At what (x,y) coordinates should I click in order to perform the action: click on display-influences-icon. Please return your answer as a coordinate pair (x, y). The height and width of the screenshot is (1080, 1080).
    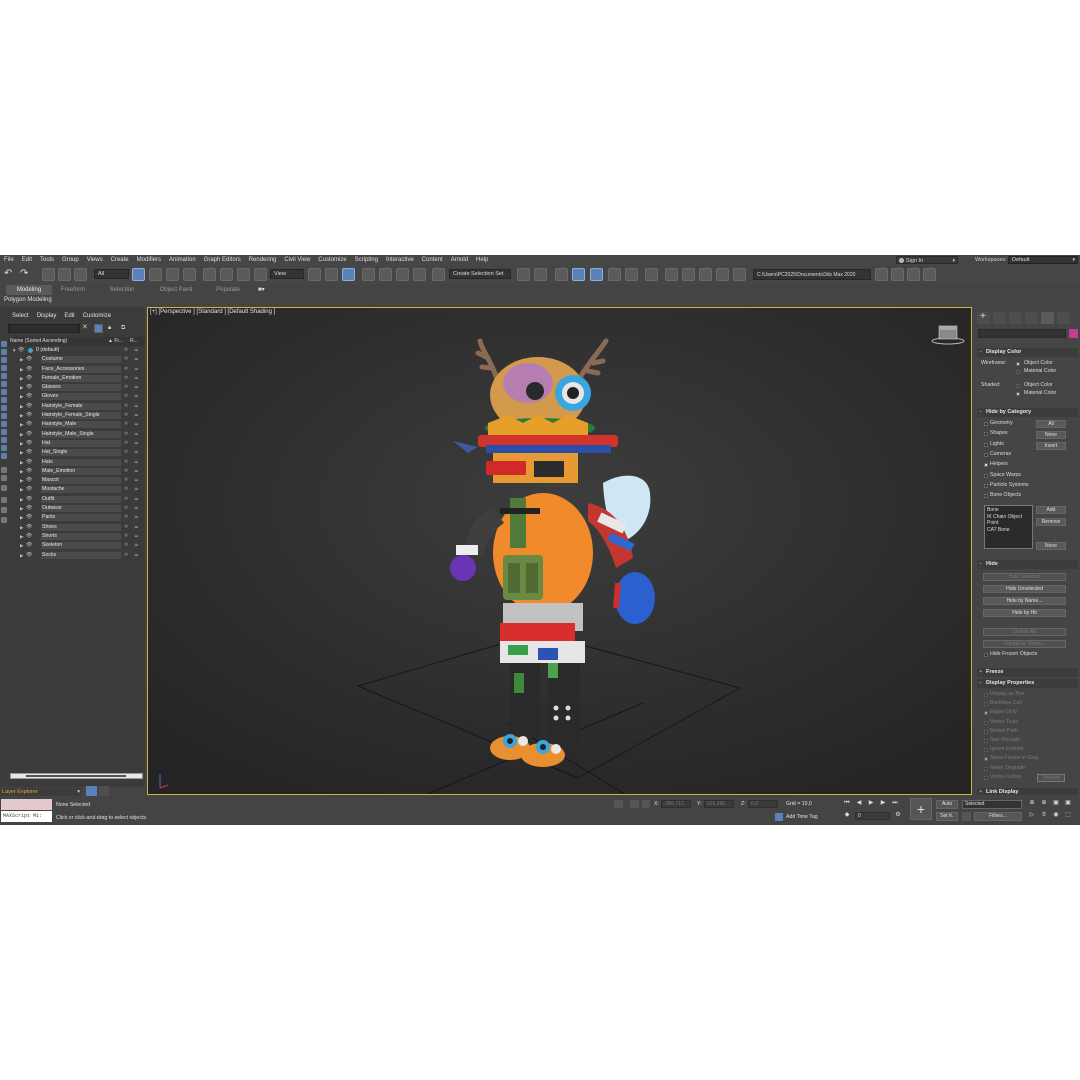
    Looking at the image, I should click on (4, 478).